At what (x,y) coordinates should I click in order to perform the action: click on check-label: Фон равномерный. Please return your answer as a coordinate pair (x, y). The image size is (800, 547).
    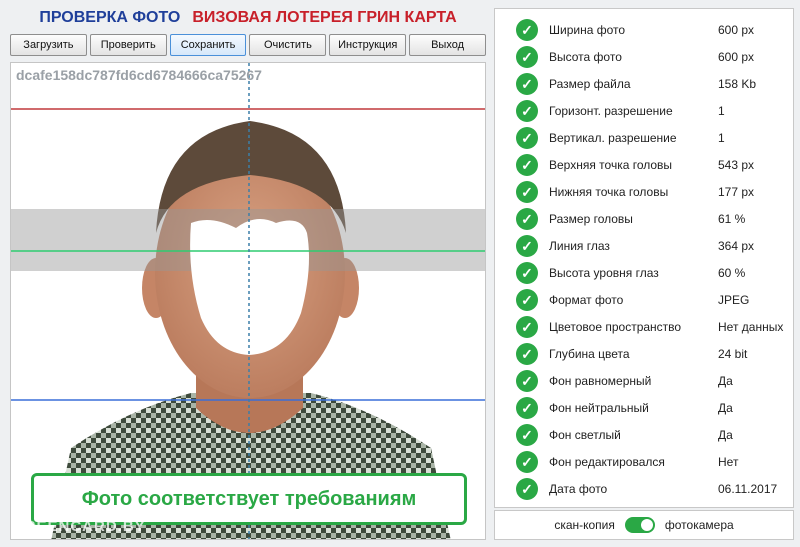
    Looking at the image, I should click on (600, 380).